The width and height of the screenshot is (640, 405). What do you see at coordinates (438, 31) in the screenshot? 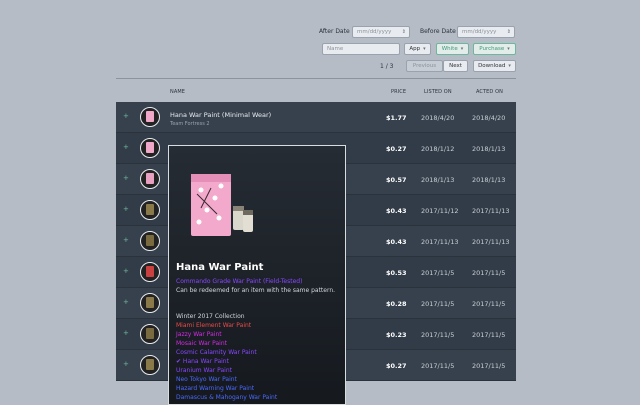
I see `before-date-label: Before Date` at bounding box center [438, 31].